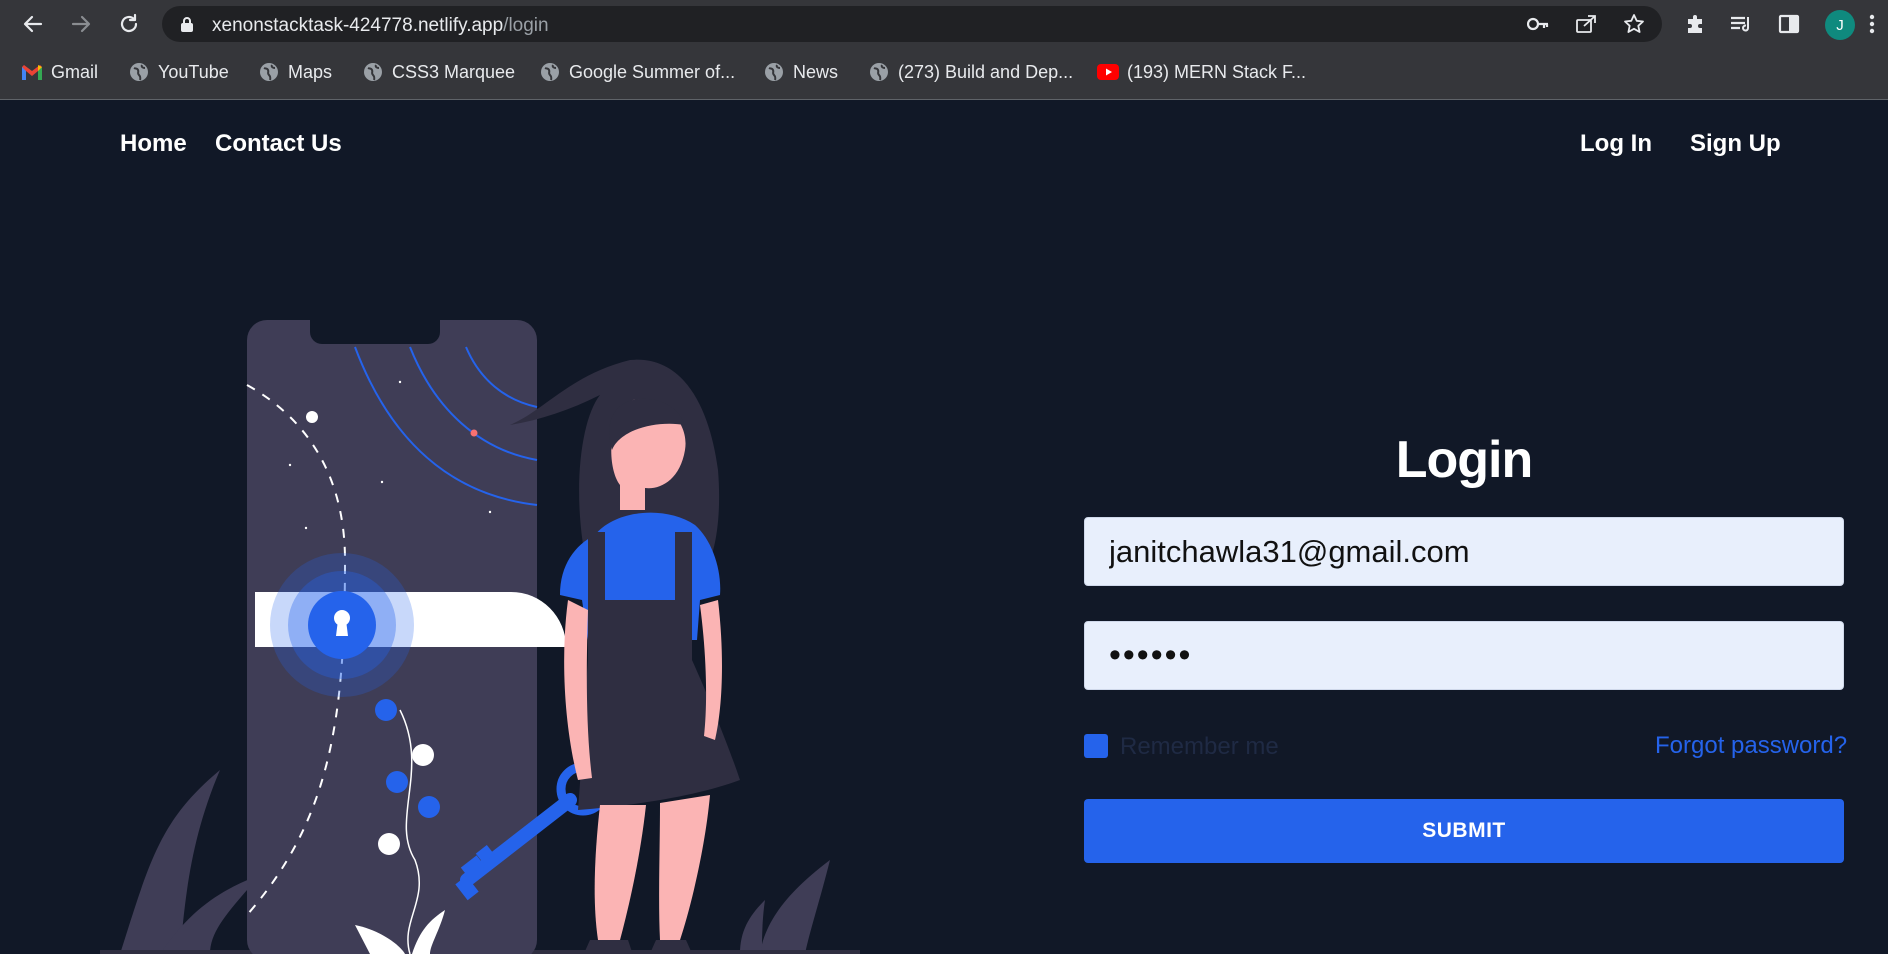 This screenshot has height=954, width=1888. I want to click on reading-list-icon, so click(1741, 24).